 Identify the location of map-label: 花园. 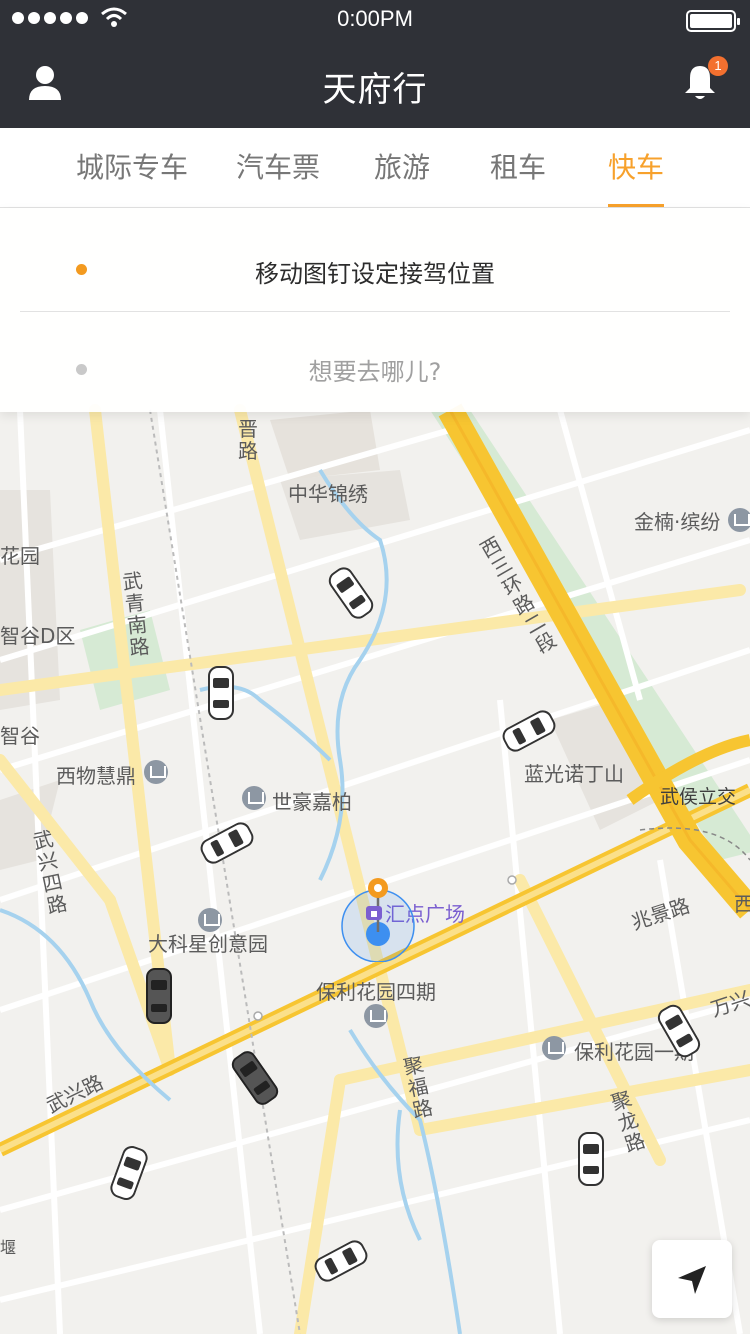
(20, 556).